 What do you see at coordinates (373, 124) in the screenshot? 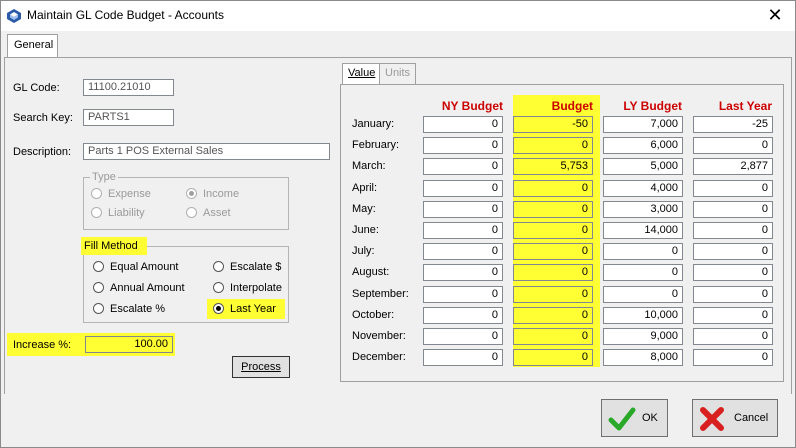
I see `month-label: January:` at bounding box center [373, 124].